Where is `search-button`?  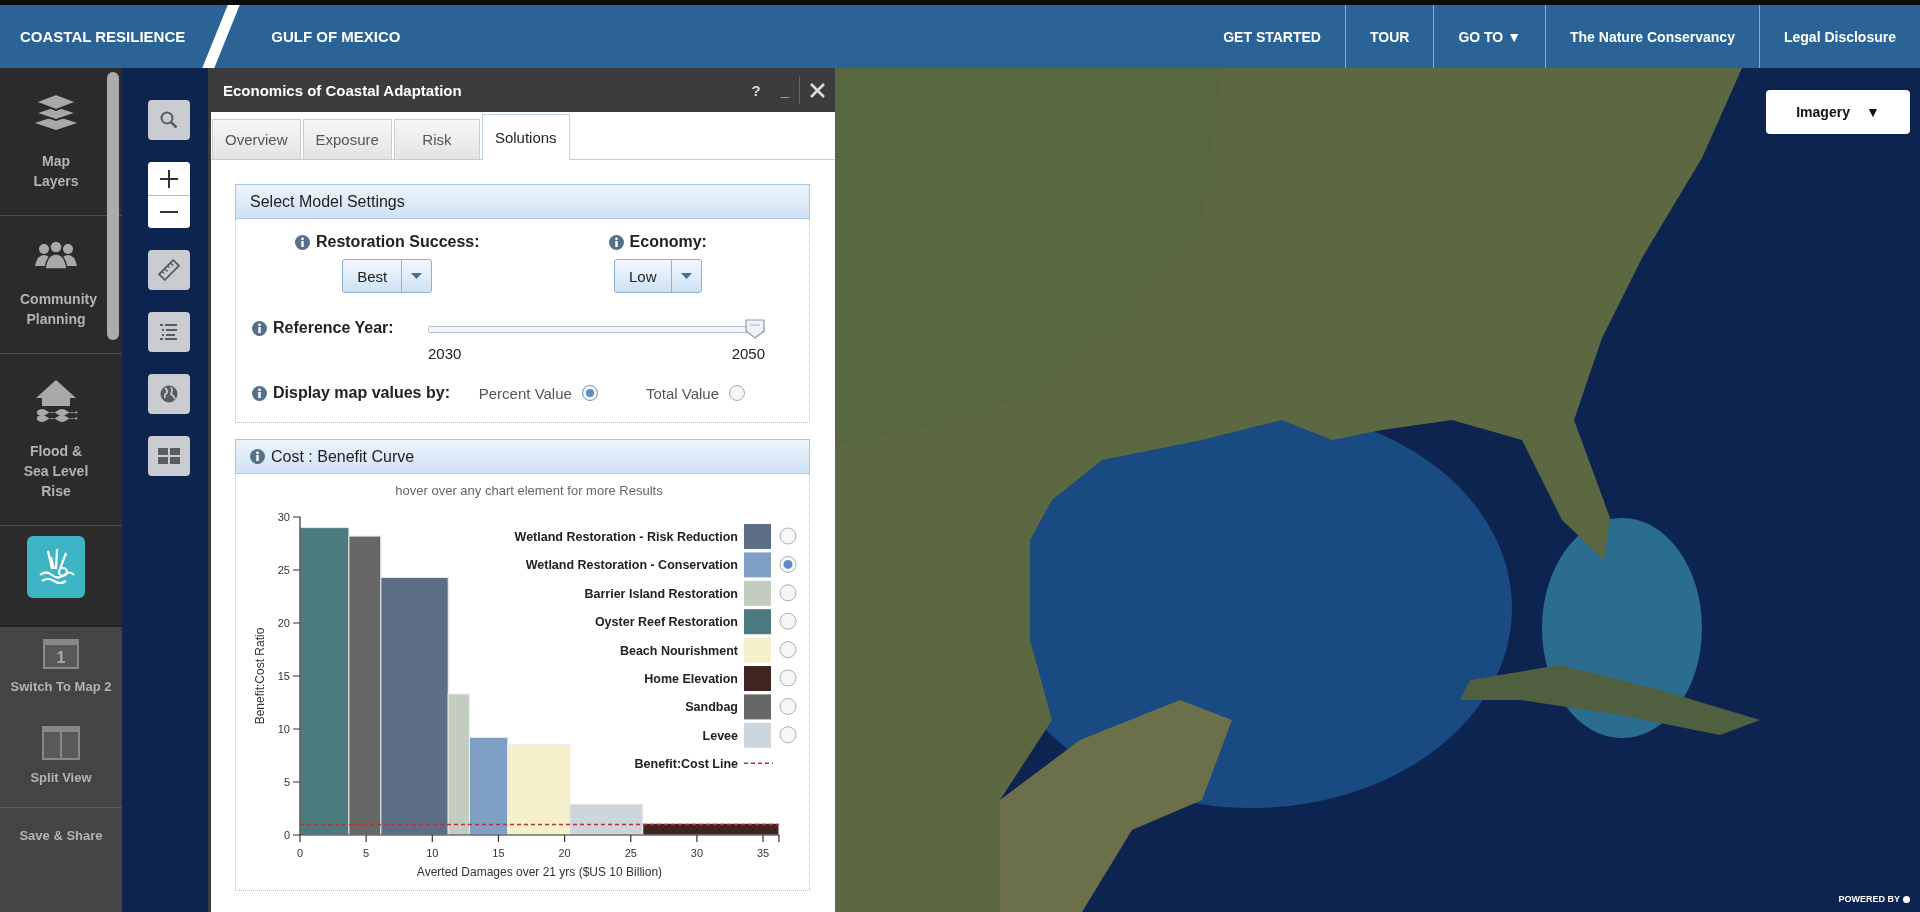 search-button is located at coordinates (169, 120).